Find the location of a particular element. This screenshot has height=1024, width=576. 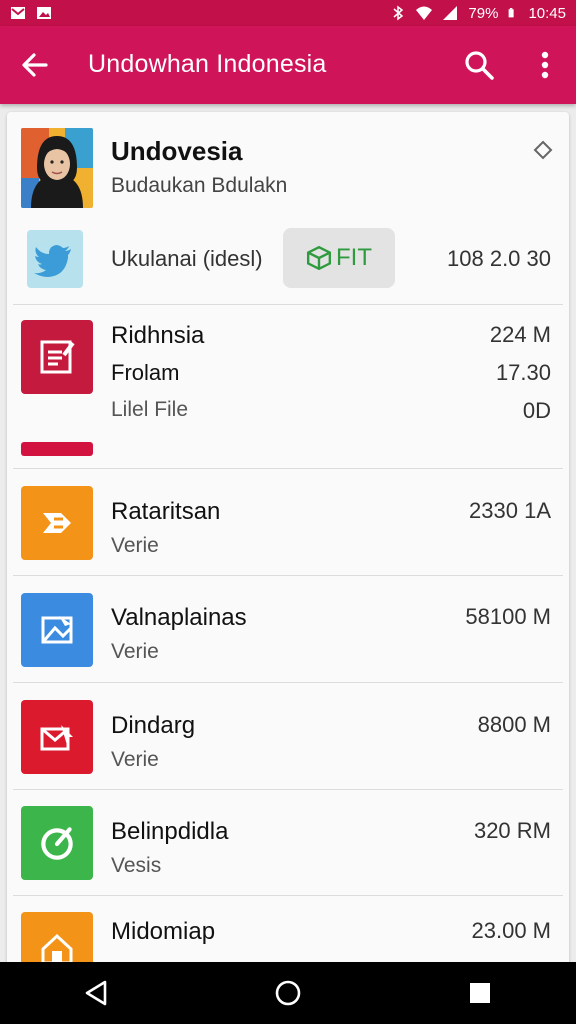

list-item-dindarg: Dindarg Verie 8800 M is located at coordinates (288, 737).